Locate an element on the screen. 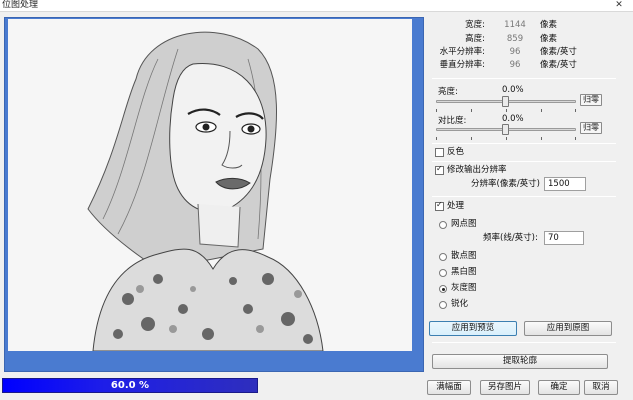 The height and width of the screenshot is (400, 633). extract-contour-button: 提取轮廓 is located at coordinates (520, 361).